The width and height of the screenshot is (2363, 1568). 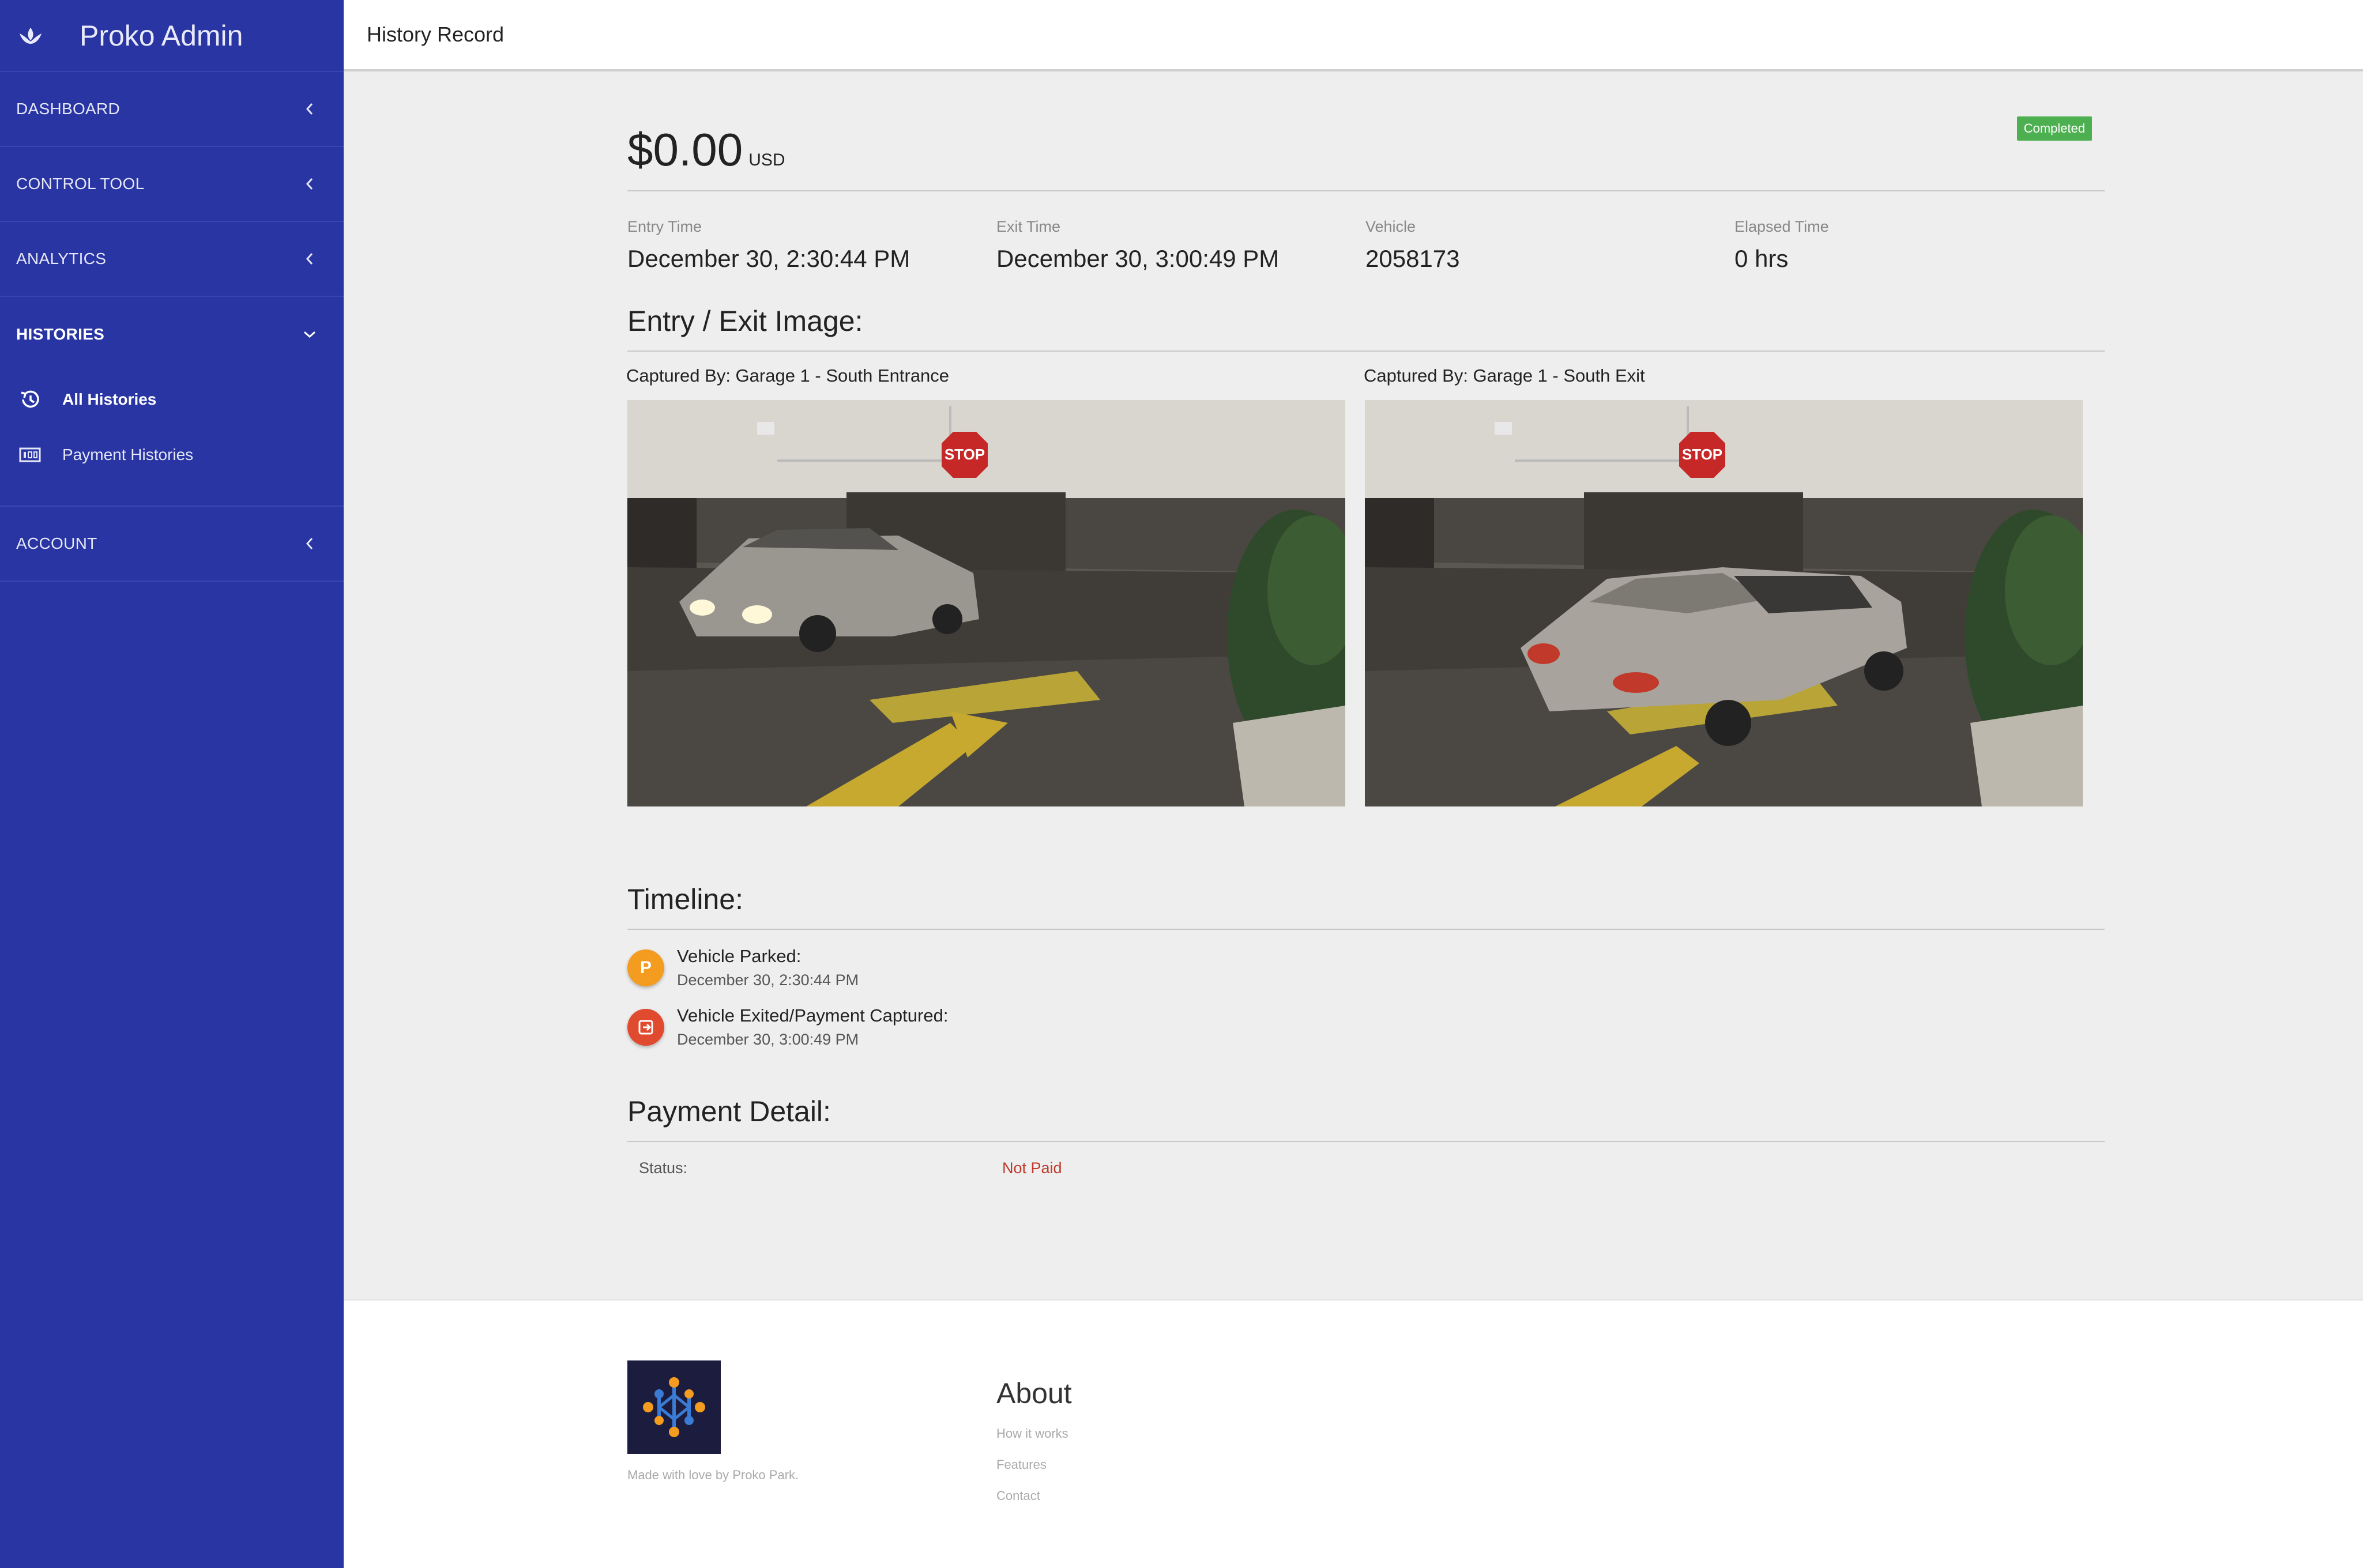 What do you see at coordinates (713, 1475) in the screenshot?
I see `footer-credit: Made with love by Proko Park.` at bounding box center [713, 1475].